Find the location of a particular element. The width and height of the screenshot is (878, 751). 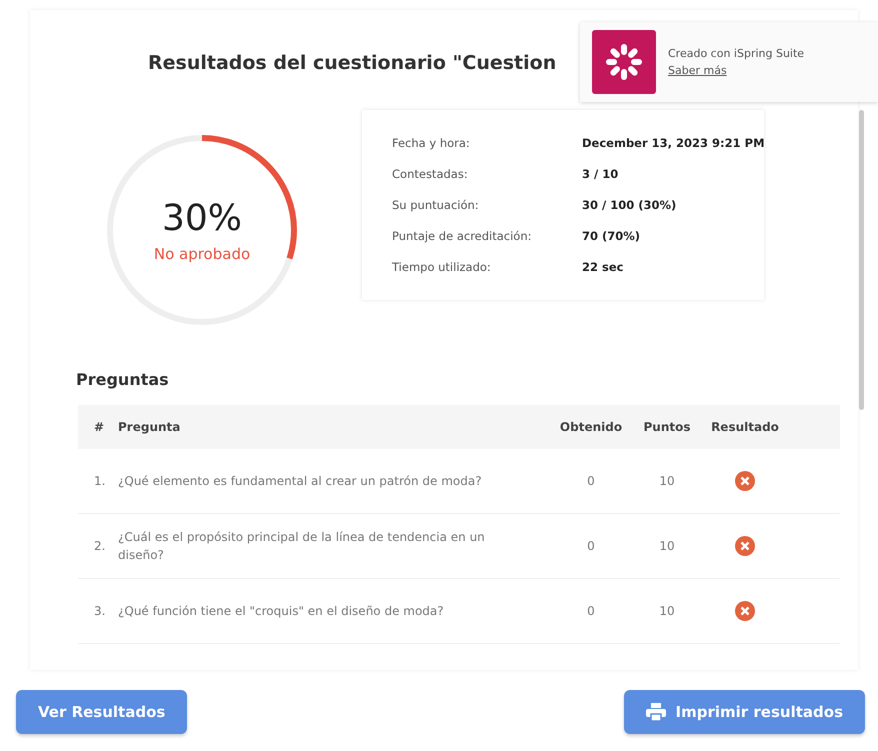

row-number: 1. is located at coordinates (99, 481).